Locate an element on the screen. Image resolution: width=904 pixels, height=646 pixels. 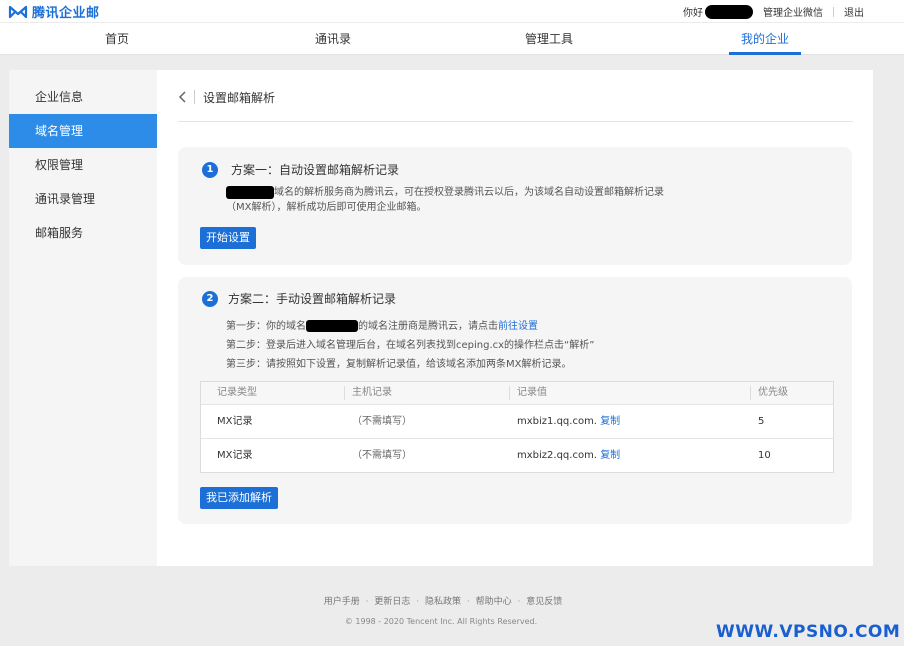
go-settings-link: 前往设置 is located at coordinates (518, 326).